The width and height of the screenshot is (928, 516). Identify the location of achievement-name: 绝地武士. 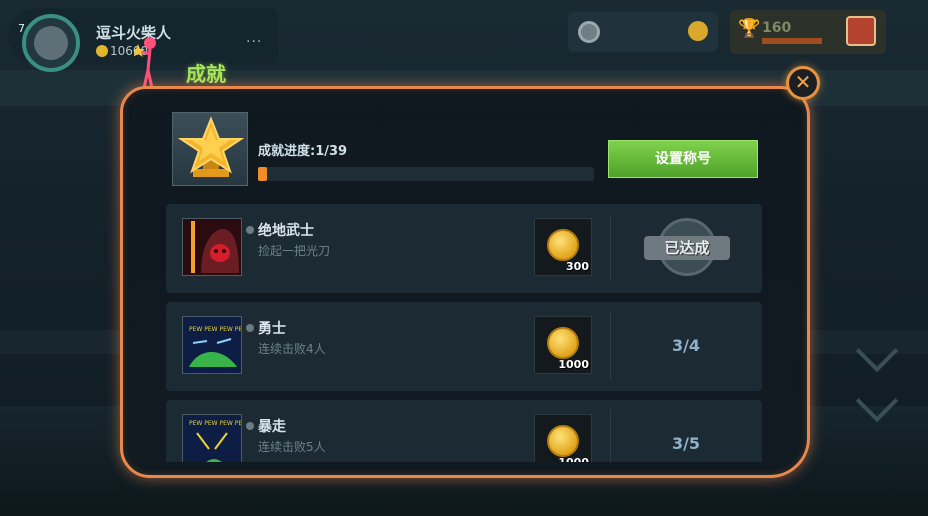
(286, 231).